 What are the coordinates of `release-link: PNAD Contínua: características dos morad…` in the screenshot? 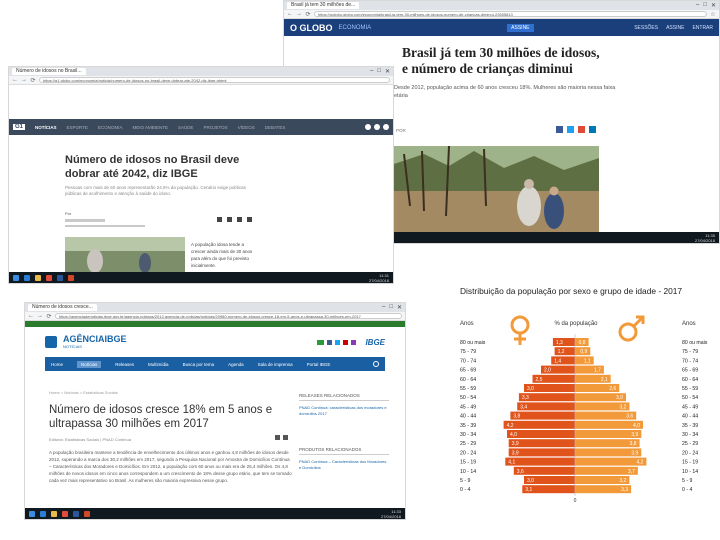 It's located at (344, 419).